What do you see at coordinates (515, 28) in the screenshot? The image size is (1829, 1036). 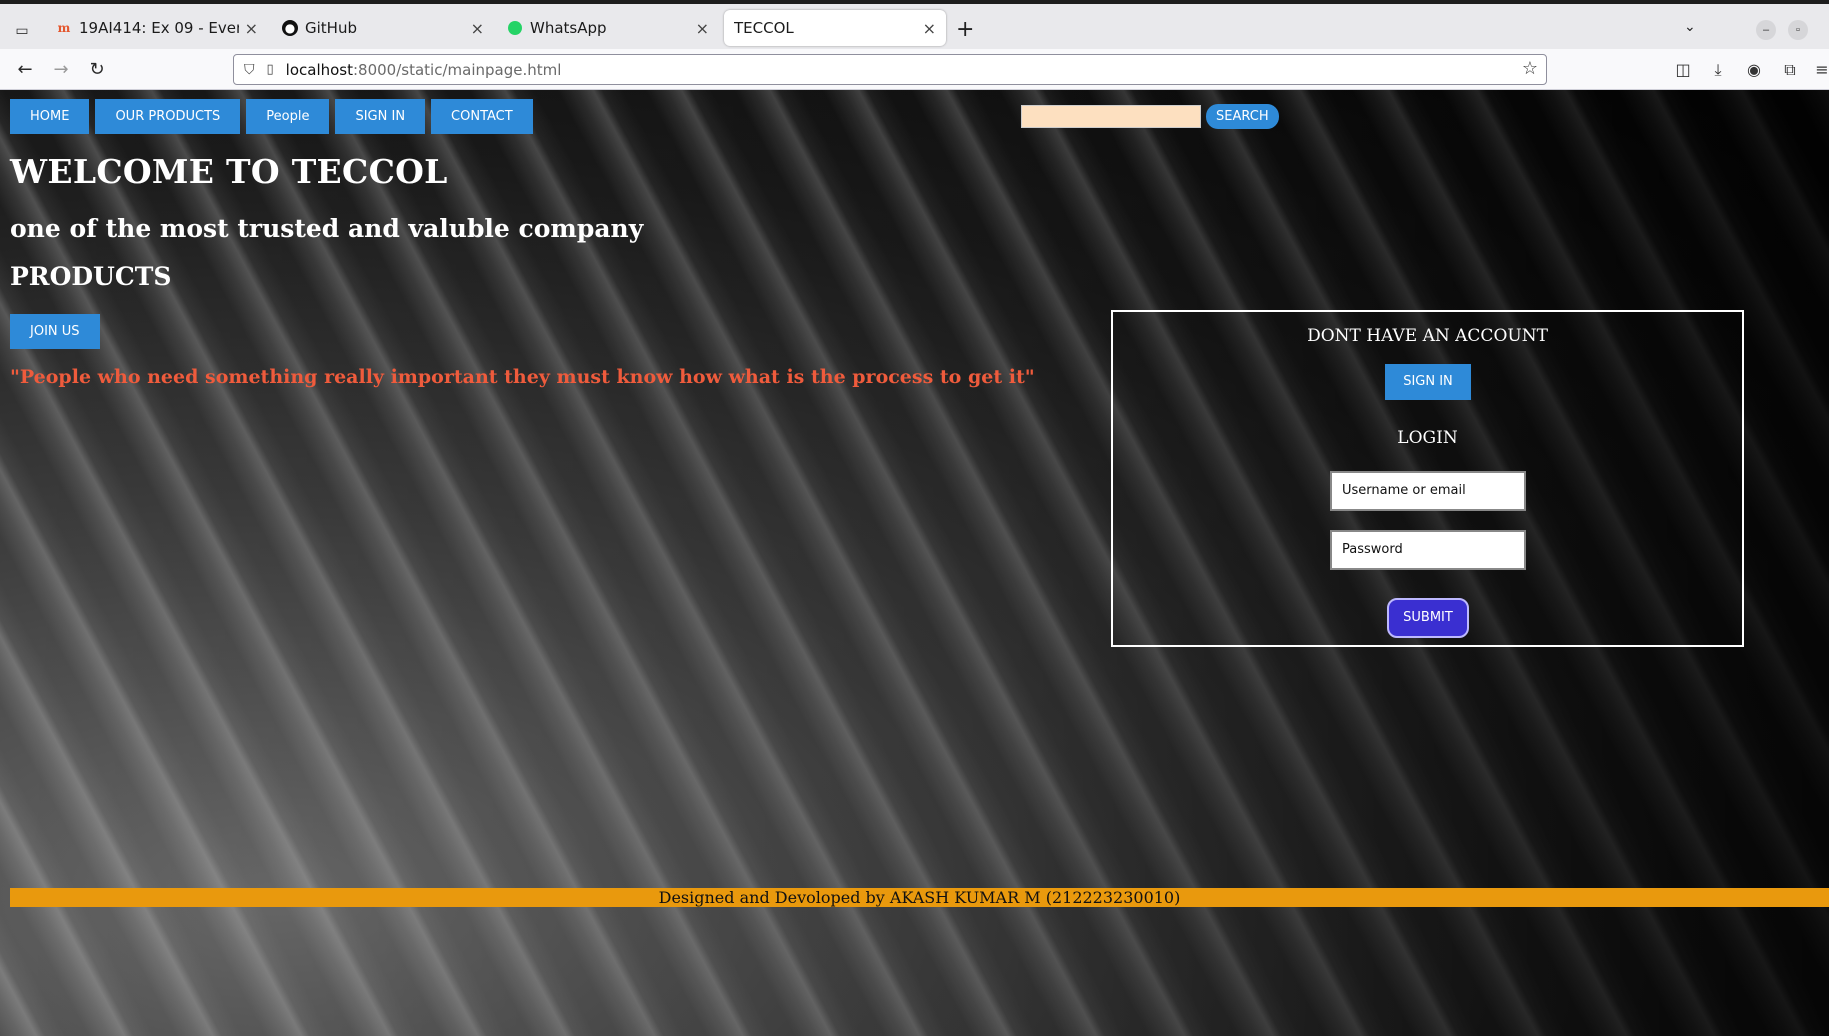 I see `whatsapp-icon` at bounding box center [515, 28].